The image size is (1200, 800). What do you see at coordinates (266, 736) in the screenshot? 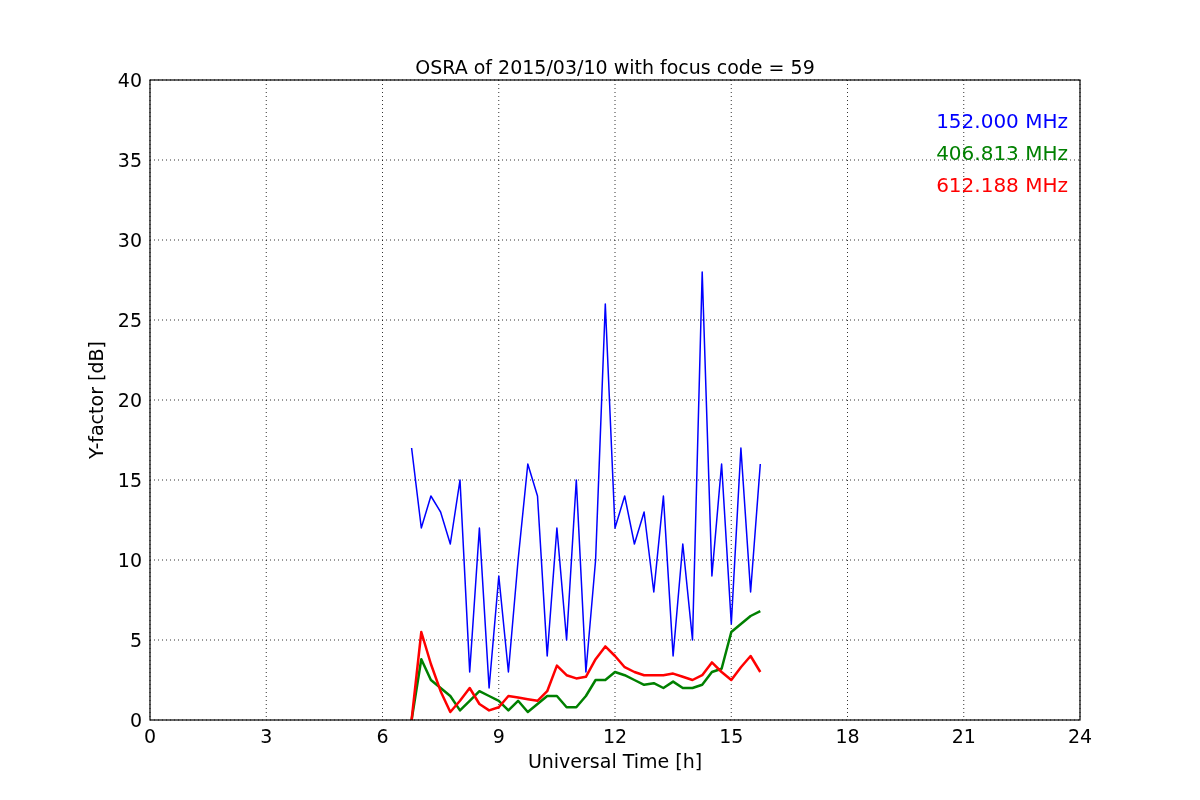
I see `x-tick-label: 3` at bounding box center [266, 736].